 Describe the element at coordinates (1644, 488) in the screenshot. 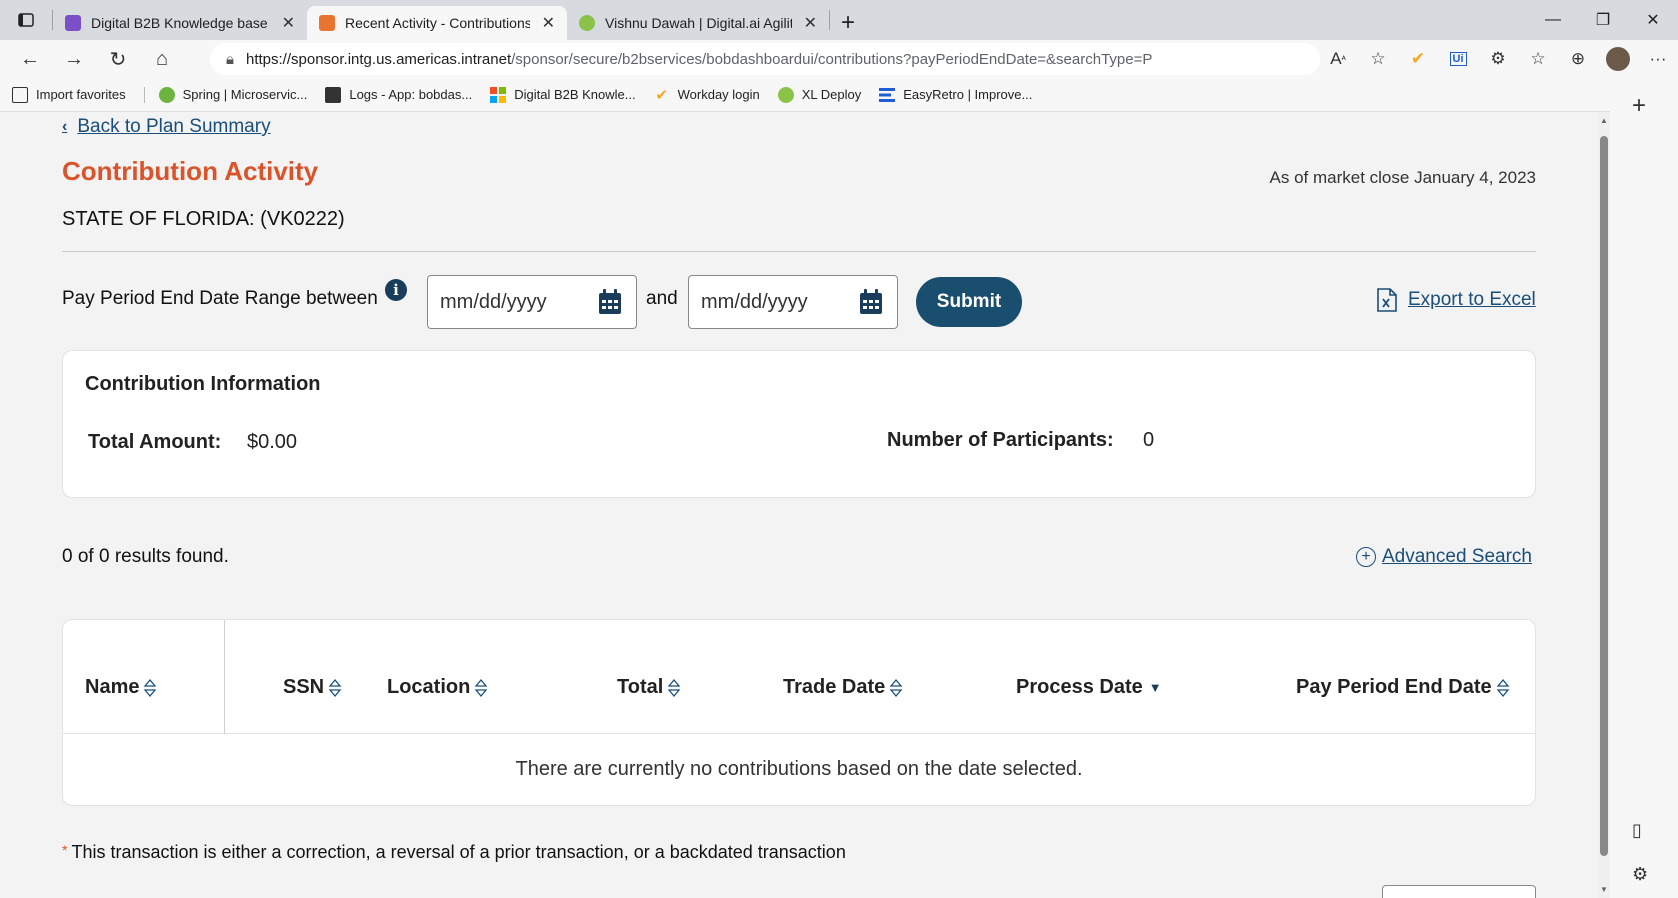

I see `browser-sidebar: + ▯ ⚙` at that location.